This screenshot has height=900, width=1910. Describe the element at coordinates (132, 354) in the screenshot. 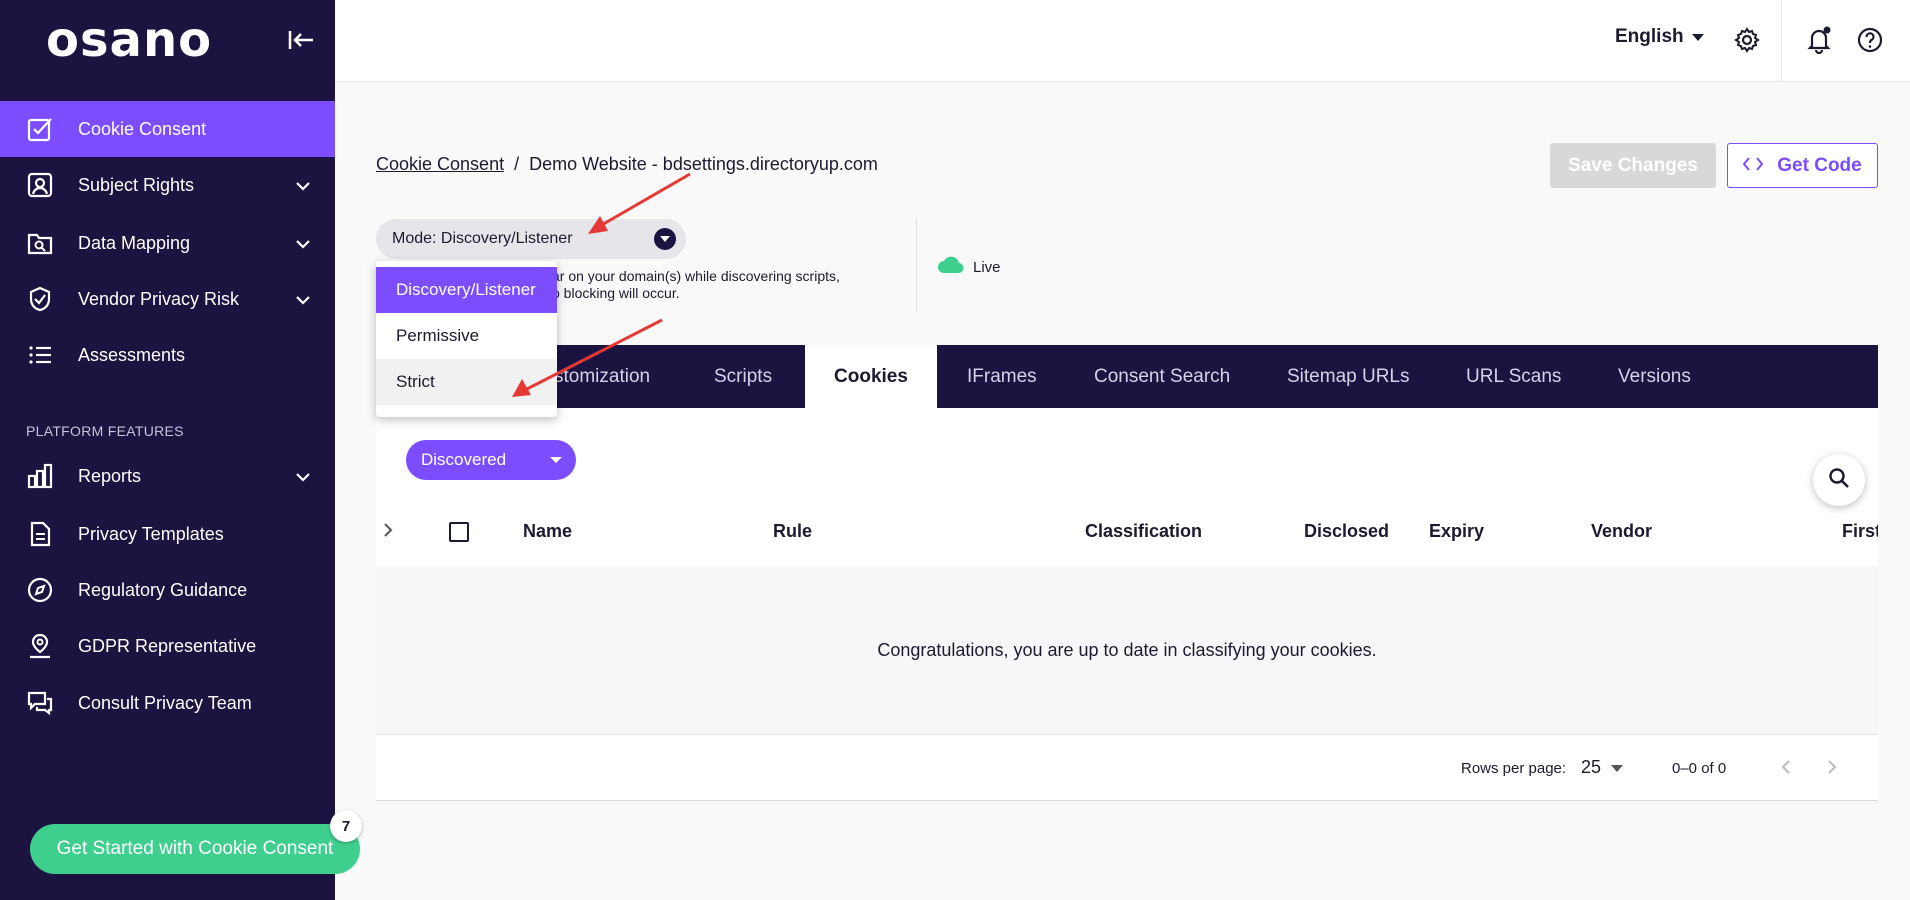

I see `sidebar-item-label: Assessments` at that location.